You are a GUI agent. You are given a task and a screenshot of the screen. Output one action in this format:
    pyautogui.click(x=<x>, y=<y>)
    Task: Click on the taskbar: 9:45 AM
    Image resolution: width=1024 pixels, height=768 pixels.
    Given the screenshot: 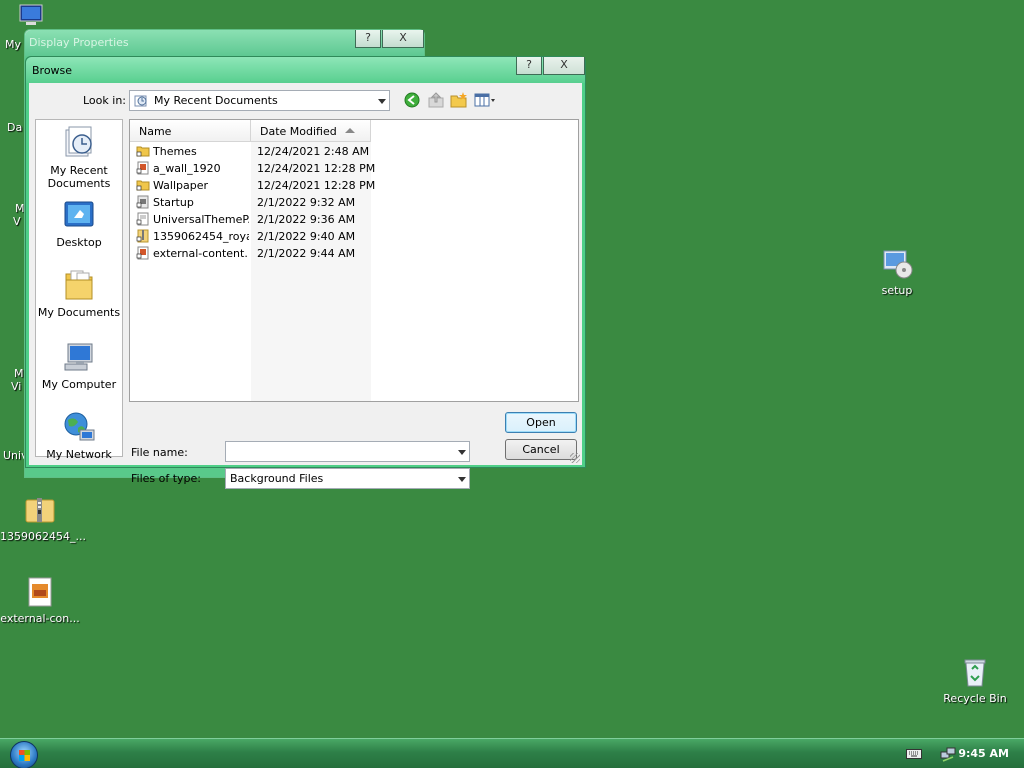 What is the action you would take?
    pyautogui.click(x=512, y=753)
    